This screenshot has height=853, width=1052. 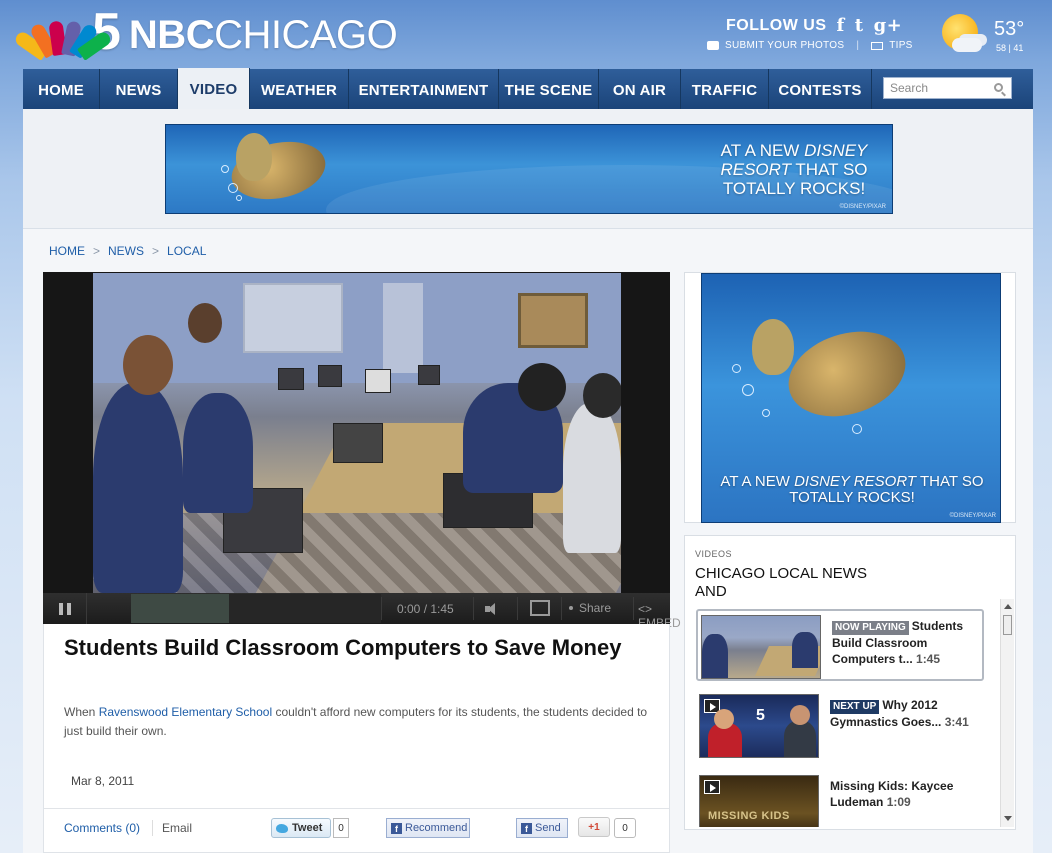 What do you see at coordinates (877, 45) in the screenshot?
I see `envelope-icon` at bounding box center [877, 45].